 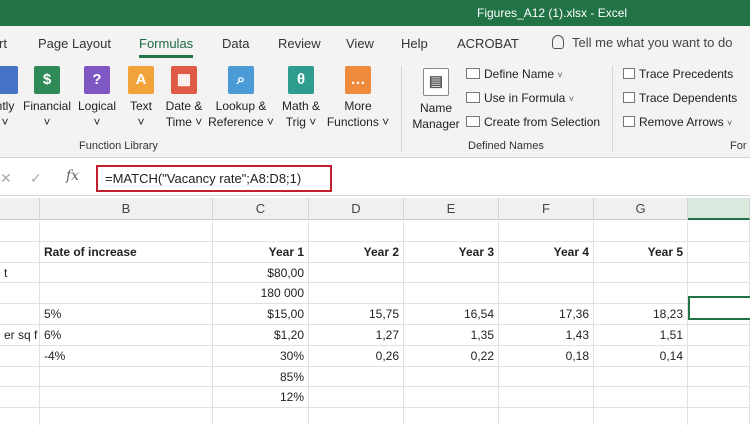 I want to click on cell: 1,35, so click(x=451, y=335).